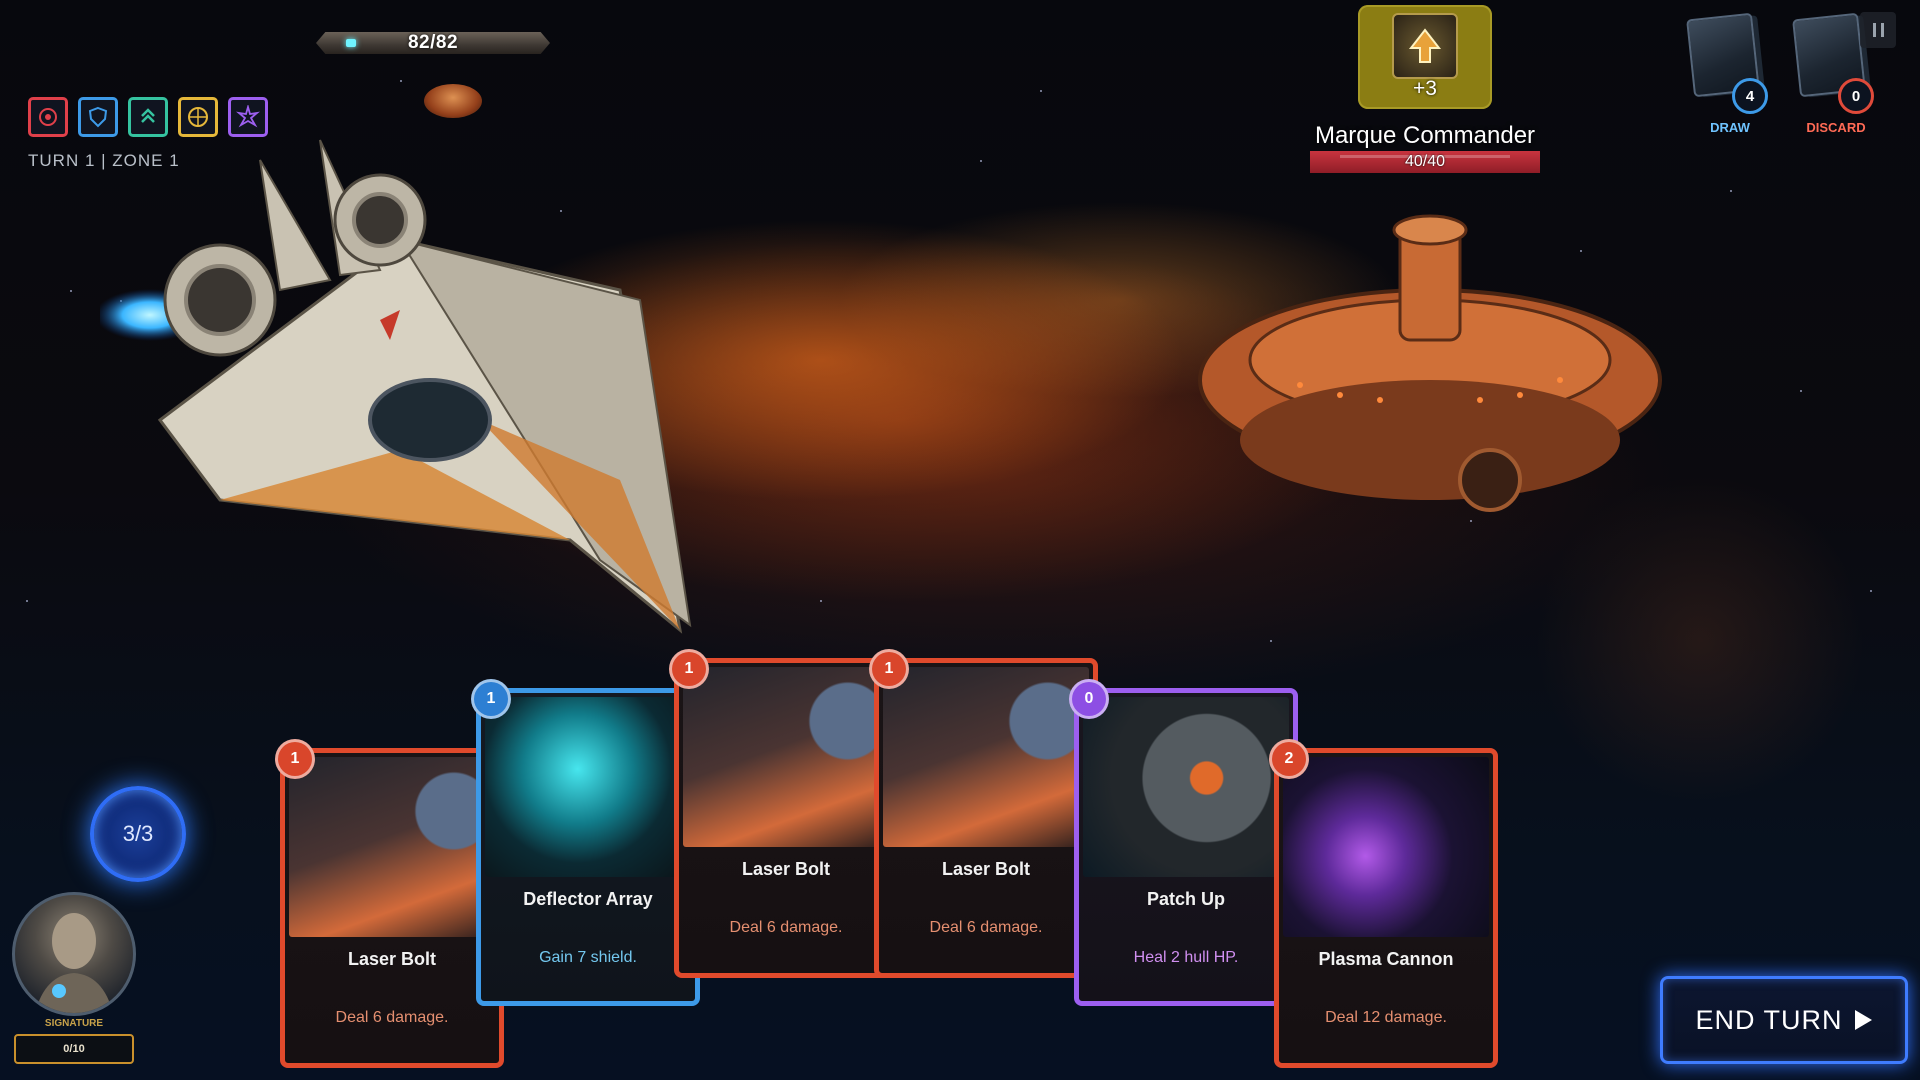 The image size is (1920, 1080). I want to click on card-patch-up: 0 Patch Up Heal 2 hull HP., so click(1183, 842).